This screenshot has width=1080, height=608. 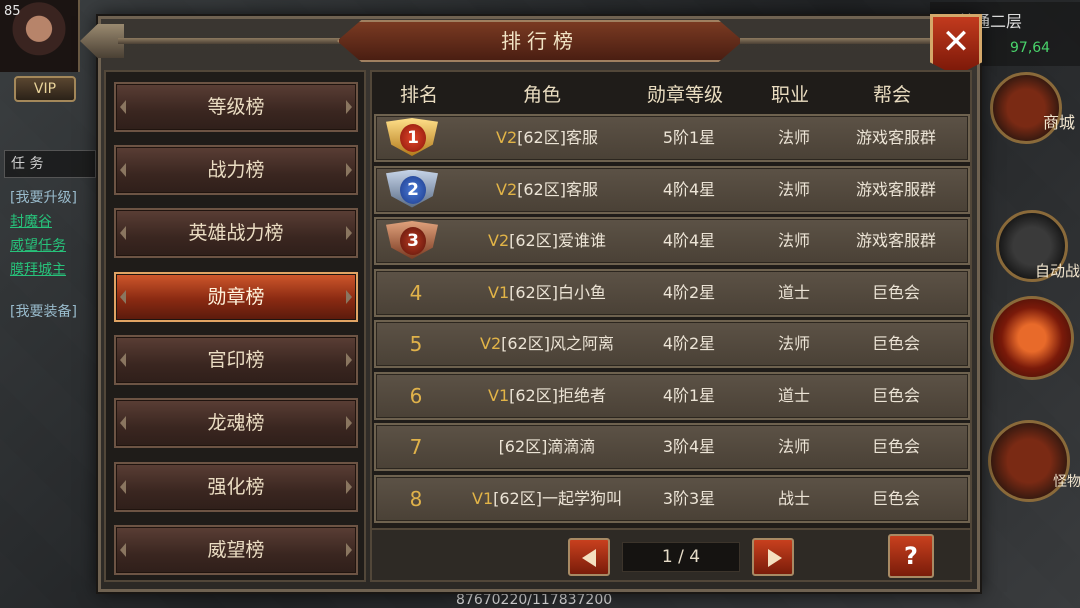 I want to click on table-row: 4 V1[62区]白小鱼 4阶2星 道士 巨色会, so click(x=672, y=292).